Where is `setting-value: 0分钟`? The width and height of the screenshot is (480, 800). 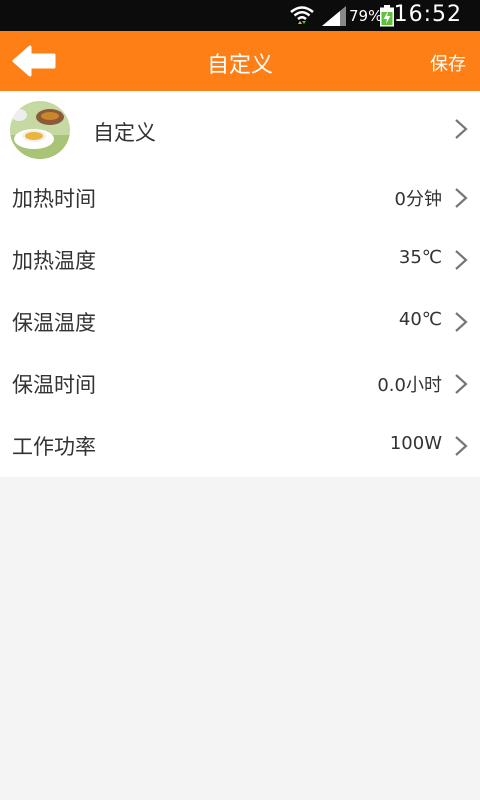
setting-value: 0分钟 is located at coordinates (418, 199).